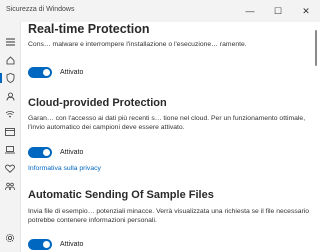  I want to click on shield-icon, so click(9, 78).